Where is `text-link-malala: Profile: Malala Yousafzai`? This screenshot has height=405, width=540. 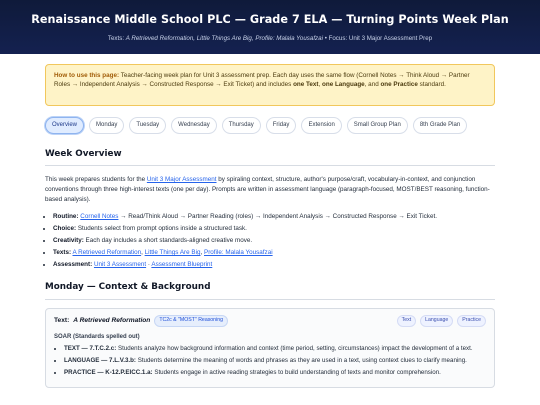 text-link-malala: Profile: Malala Yousafzai is located at coordinates (238, 252).